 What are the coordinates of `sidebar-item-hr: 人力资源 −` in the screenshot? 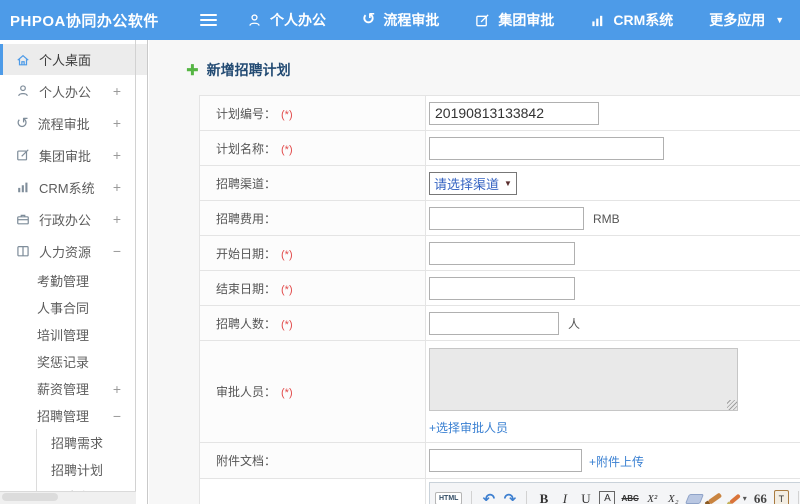 It's located at (73, 251).